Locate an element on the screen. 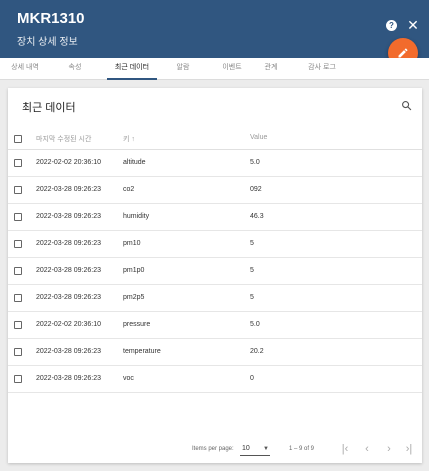  items-per-page-label: Items per page: is located at coordinates (213, 449).